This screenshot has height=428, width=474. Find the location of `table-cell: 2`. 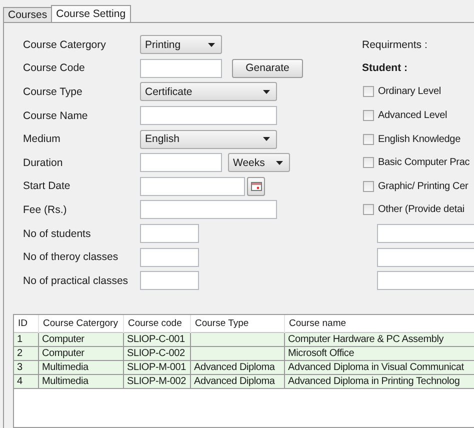

table-cell: 2 is located at coordinates (26, 353).